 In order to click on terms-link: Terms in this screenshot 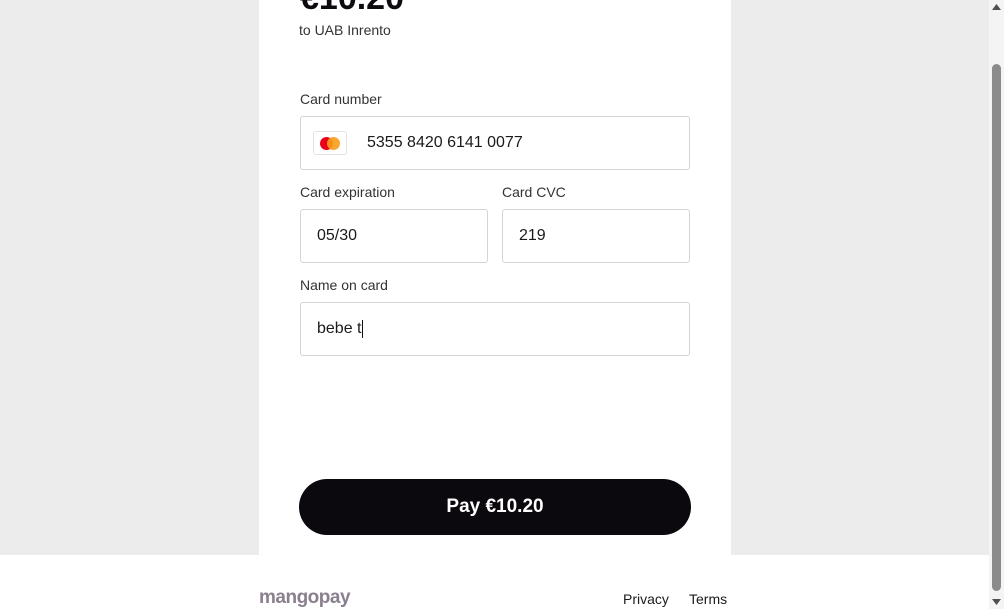, I will do `click(708, 599)`.